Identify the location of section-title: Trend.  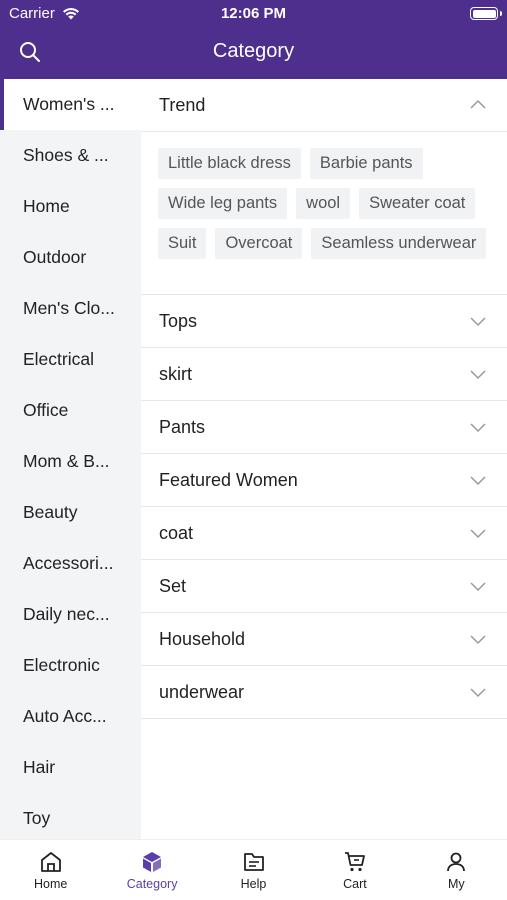
(182, 104).